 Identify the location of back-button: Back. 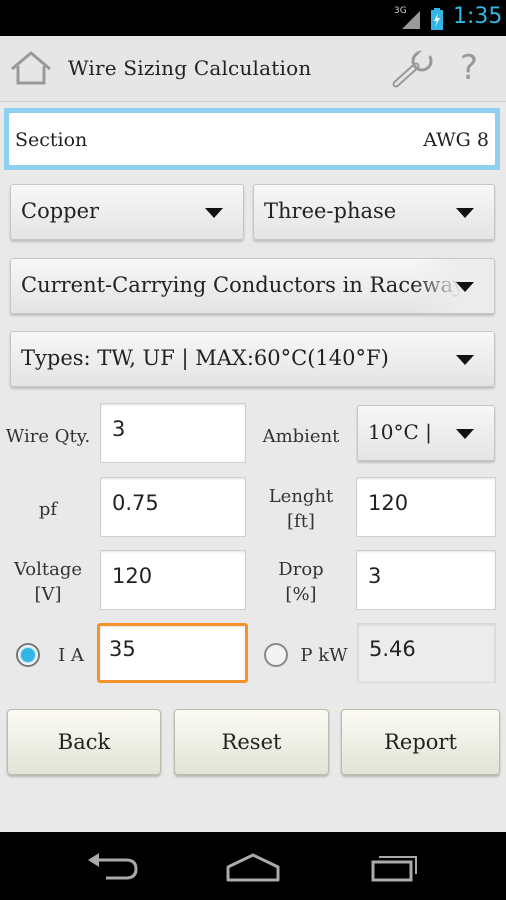
(84, 742).